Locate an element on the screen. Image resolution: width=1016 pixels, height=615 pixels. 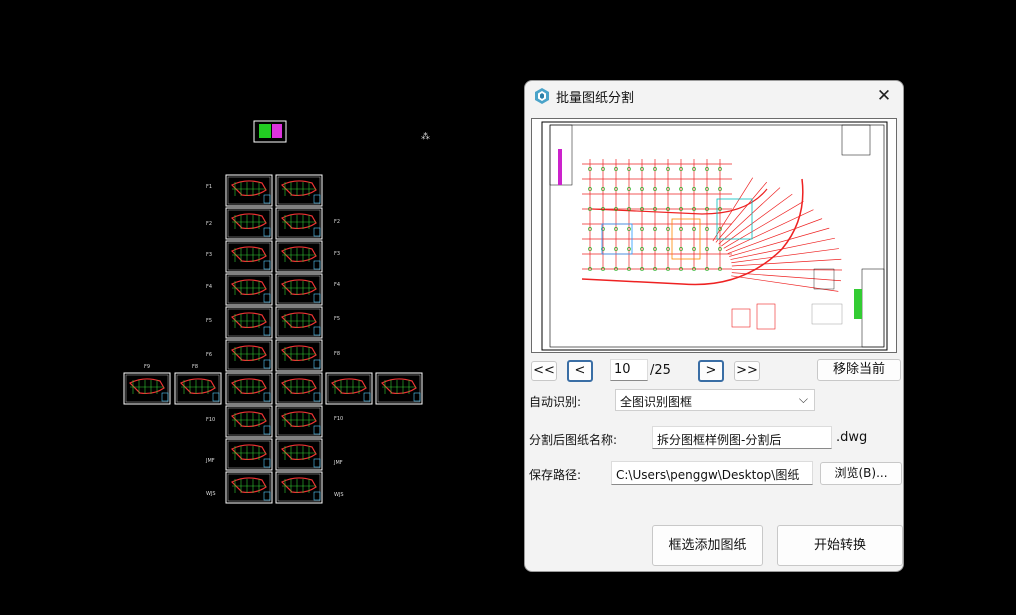
row-label: F9 is located at coordinates (147, 367).